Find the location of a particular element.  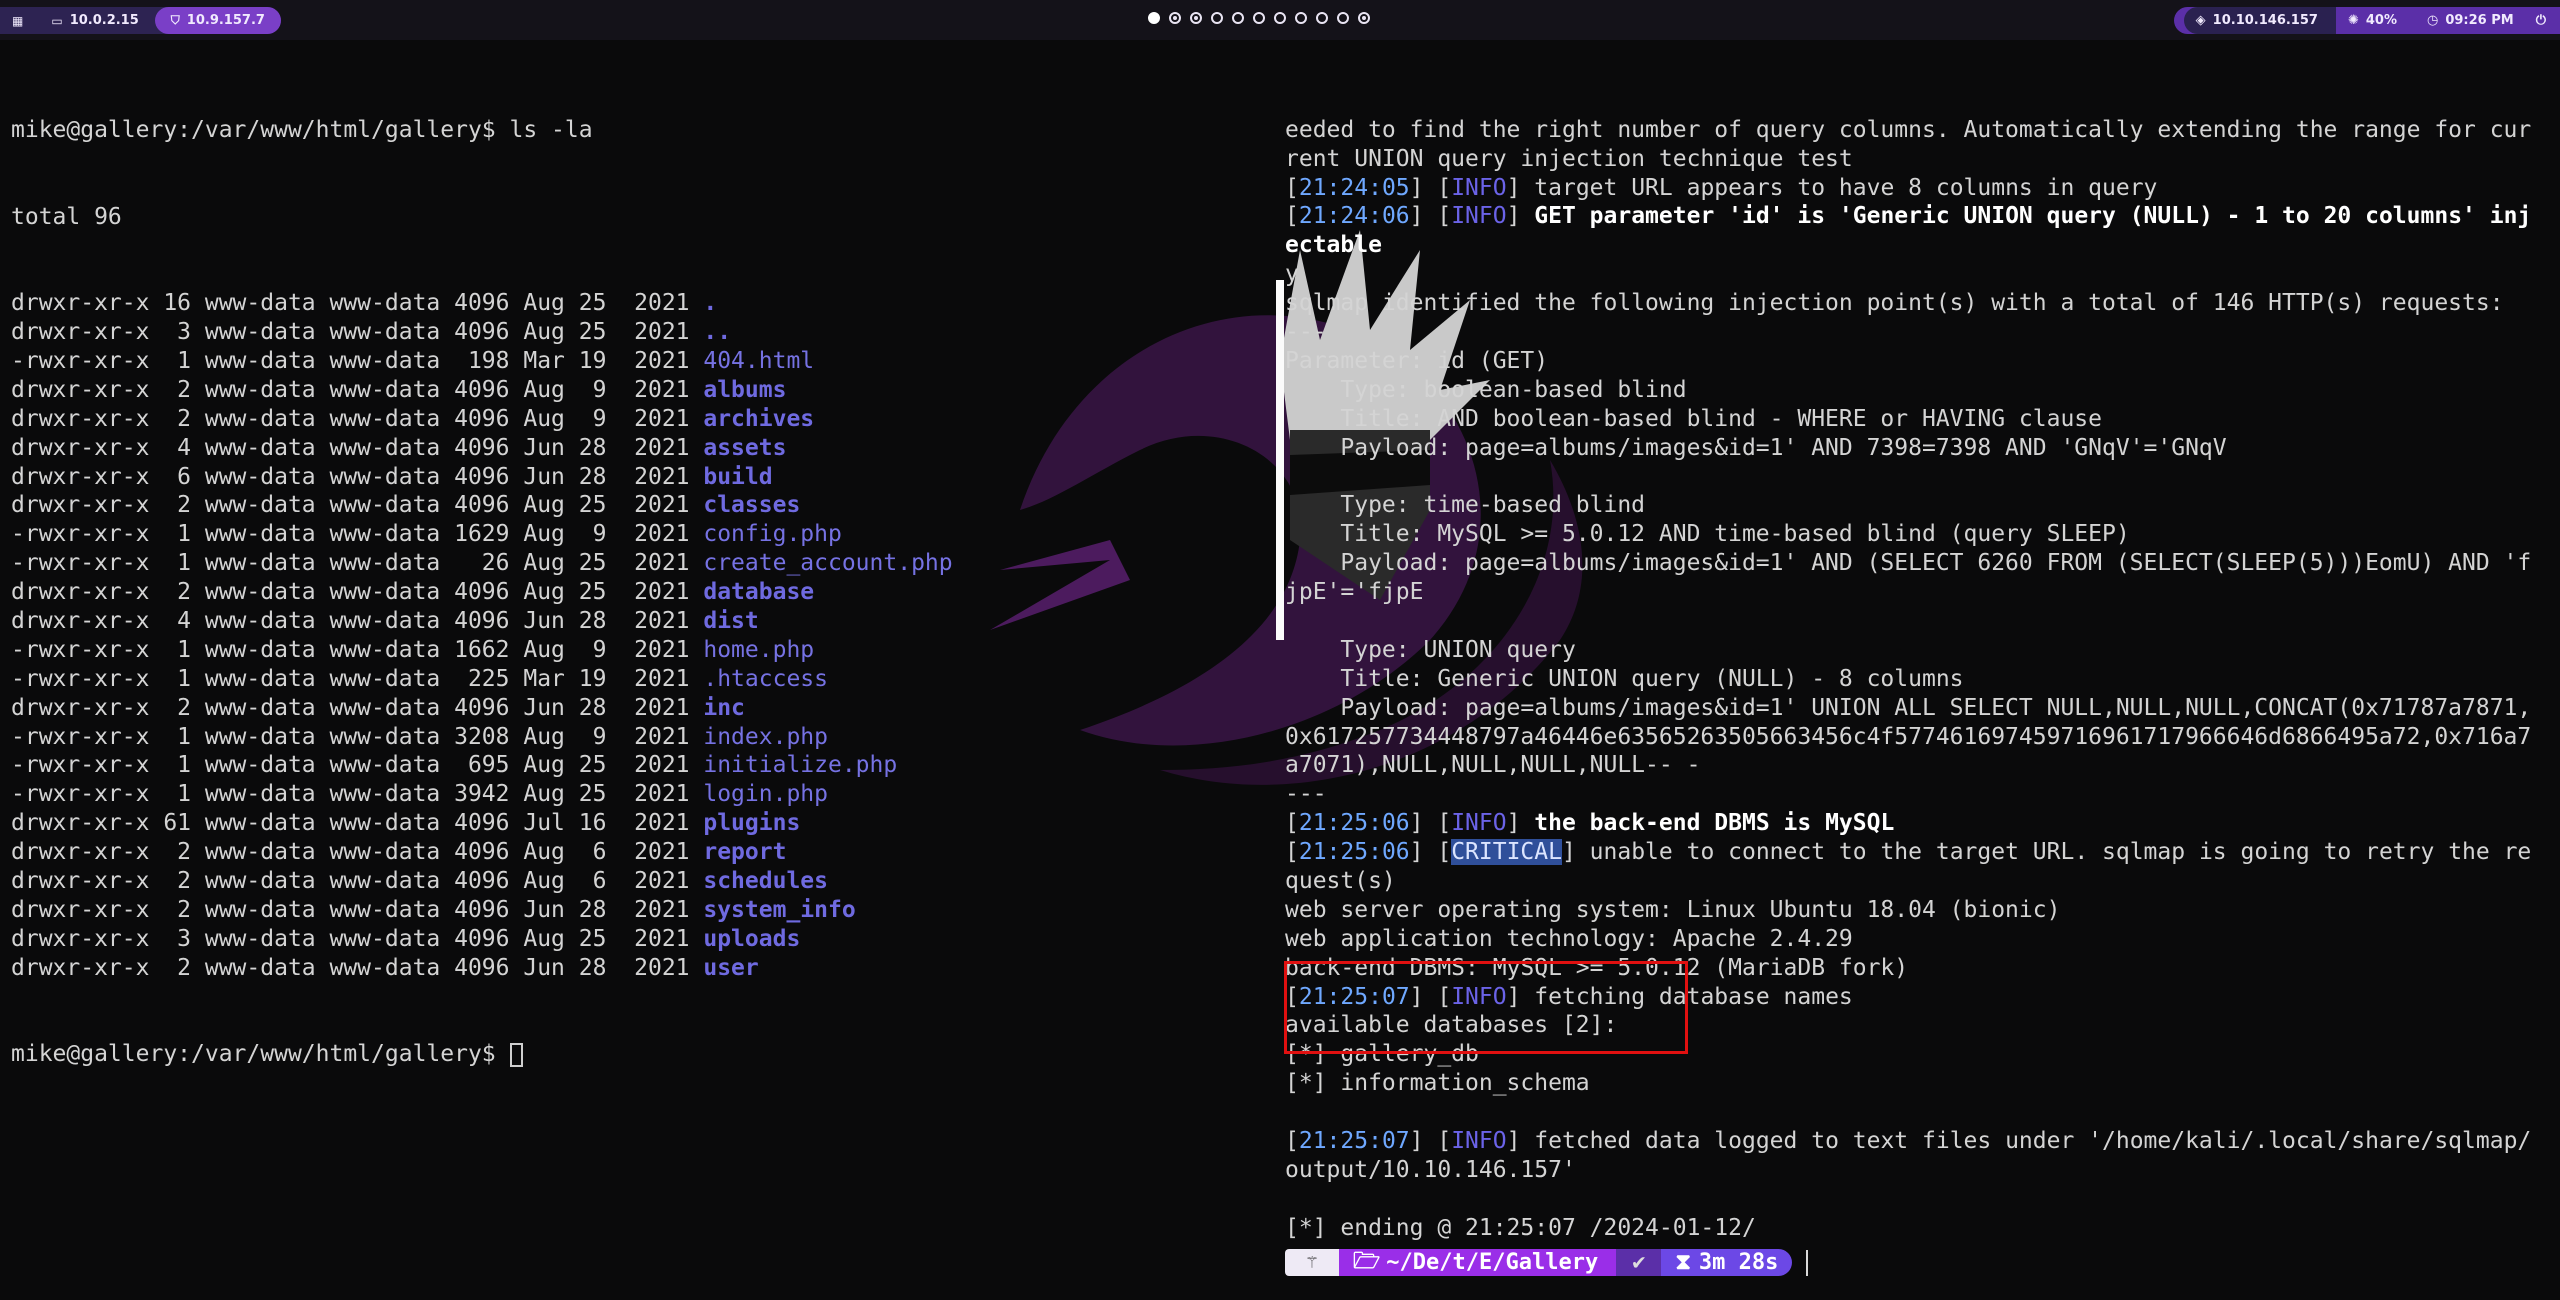

brightness-label: 40% is located at coordinates (2381, 20).